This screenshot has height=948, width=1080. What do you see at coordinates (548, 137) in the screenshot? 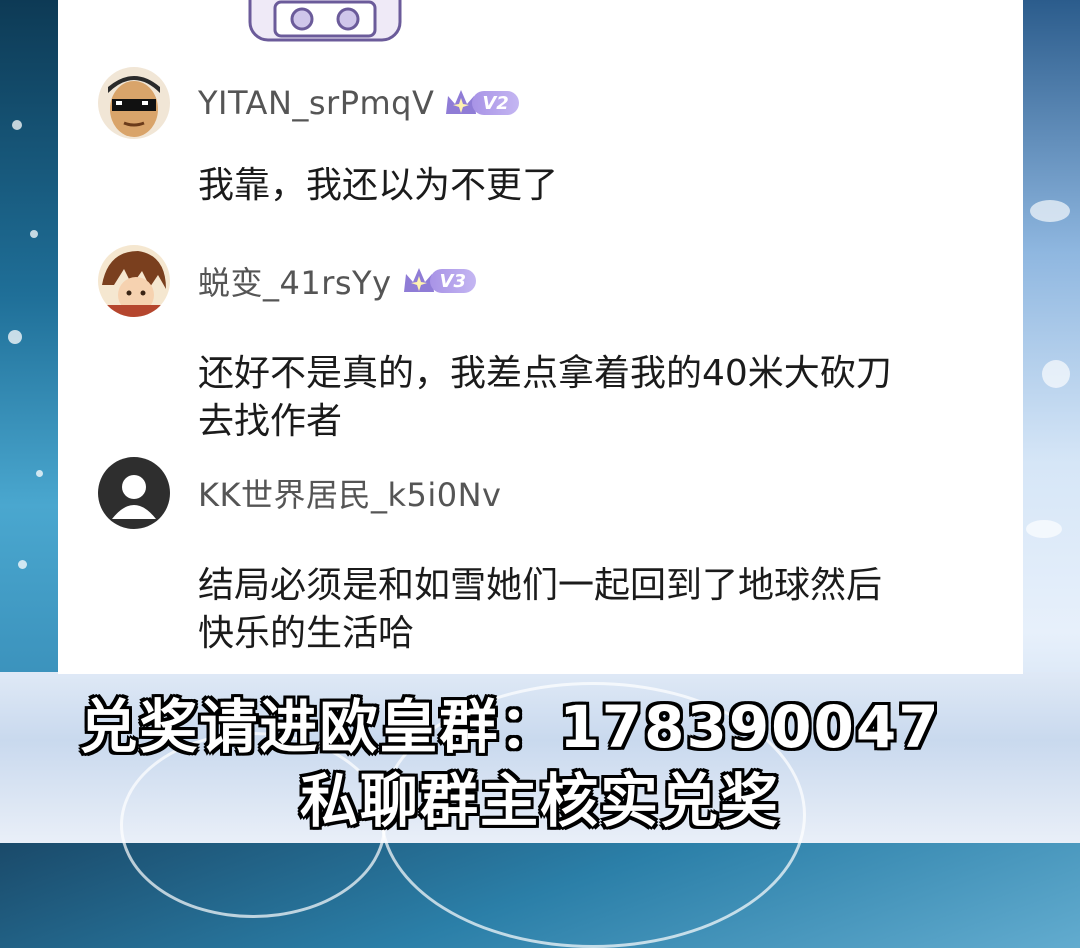
I see `comment-item: YITAN_srPmqV V2 我靠，我还以为不更了` at bounding box center [548, 137].